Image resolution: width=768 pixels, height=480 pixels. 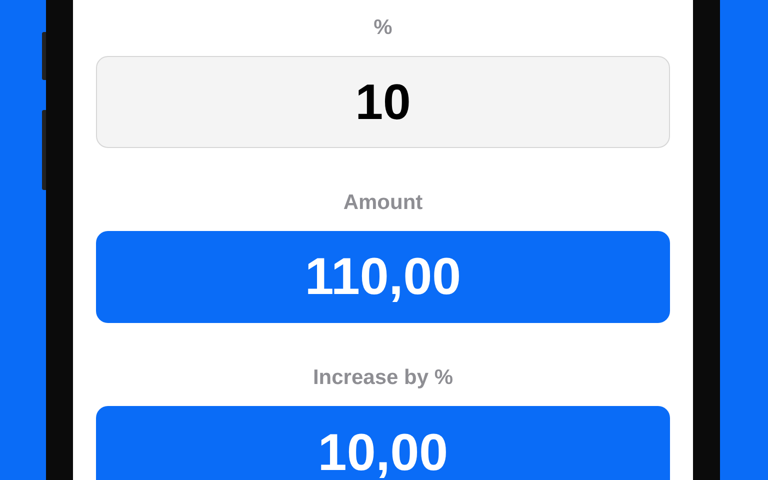 What do you see at coordinates (383, 277) in the screenshot?
I see `result-display: 110,00` at bounding box center [383, 277].